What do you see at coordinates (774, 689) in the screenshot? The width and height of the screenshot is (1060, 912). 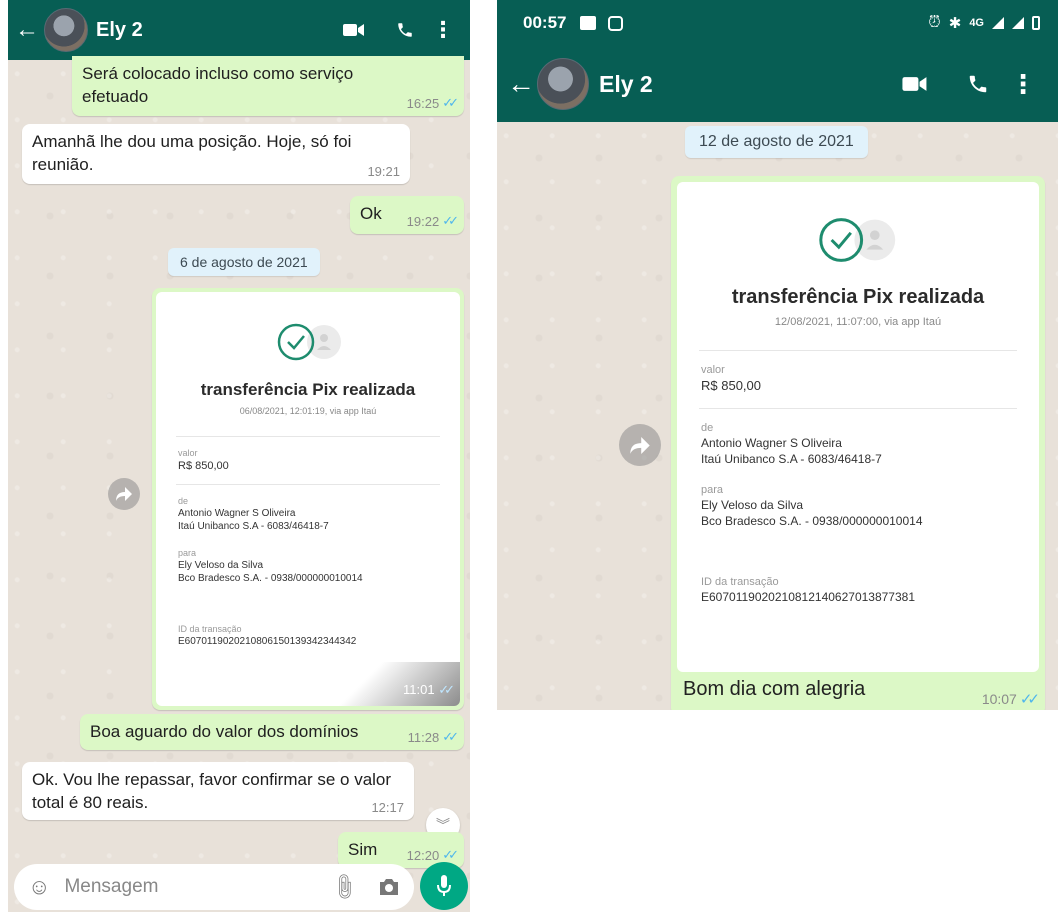 I see `image-caption: Bom dia com alegria` at bounding box center [774, 689].